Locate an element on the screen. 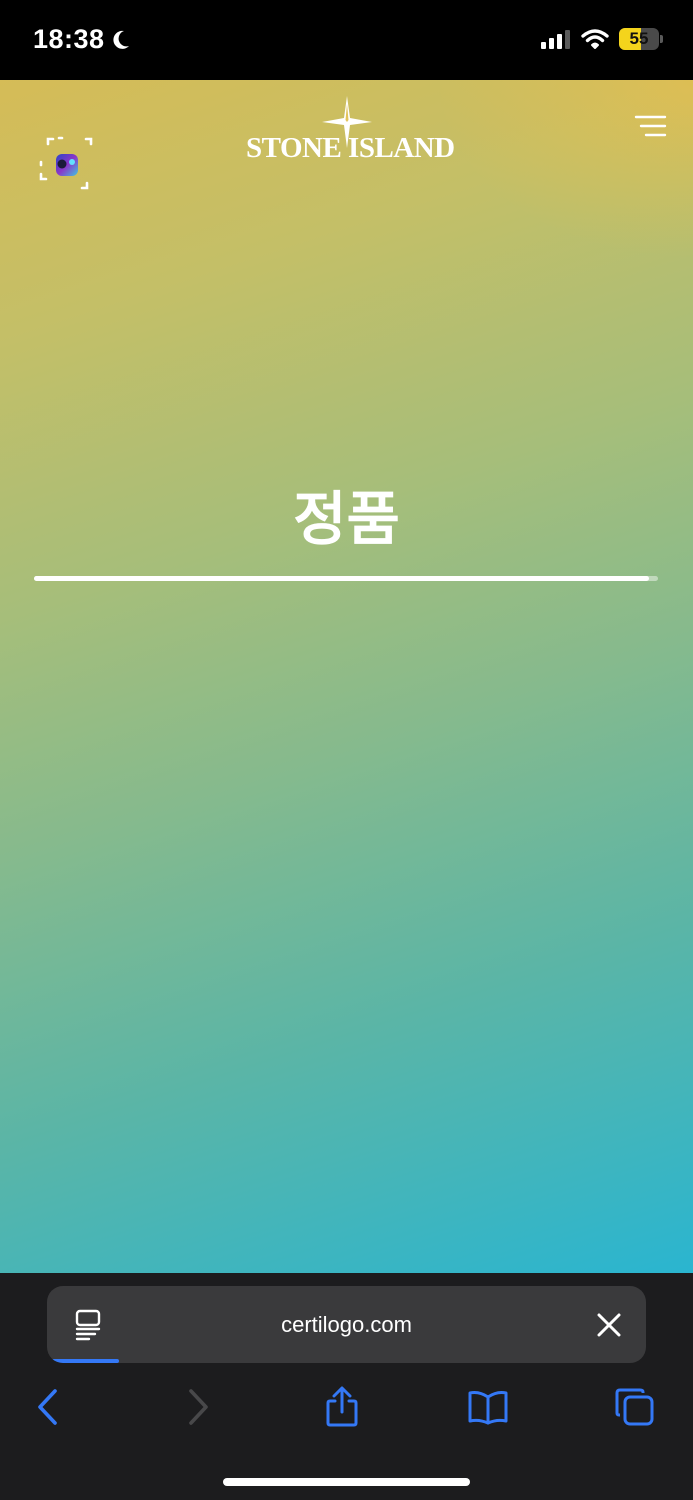 The width and height of the screenshot is (693, 1500). menu-button is located at coordinates (650, 127).